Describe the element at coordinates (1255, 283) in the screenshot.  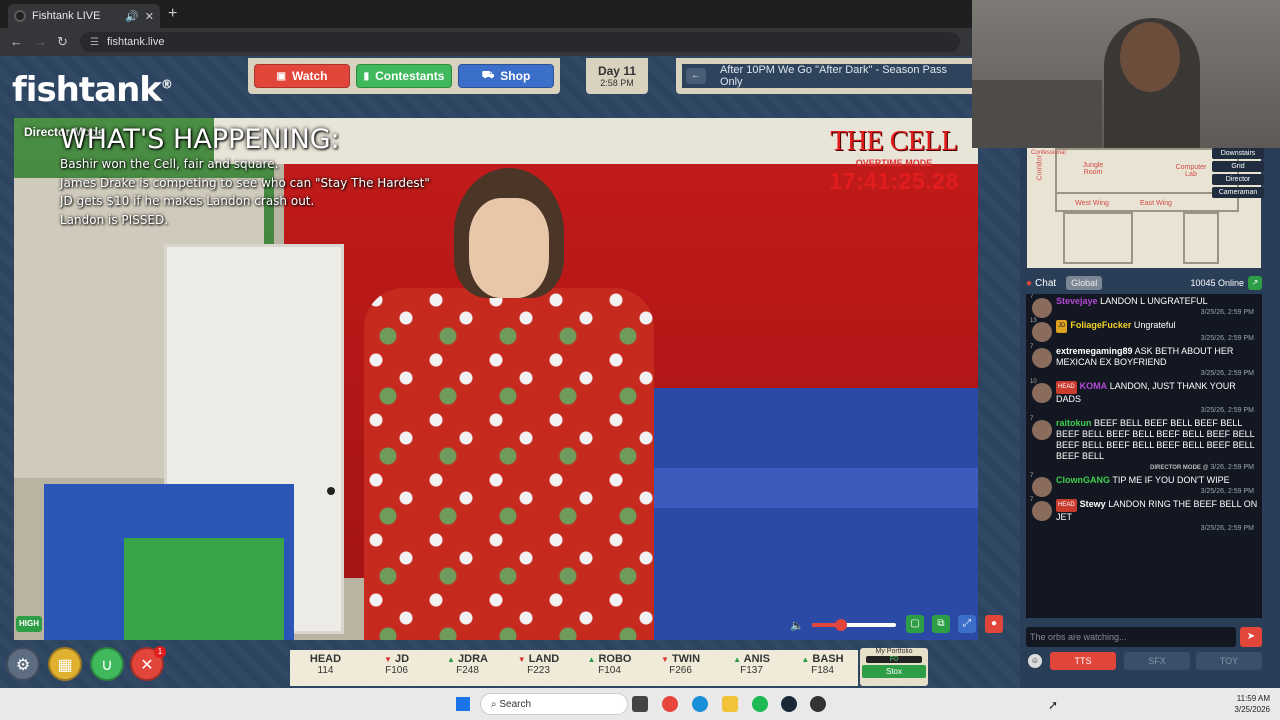
I see `trend-icon: ↗` at that location.